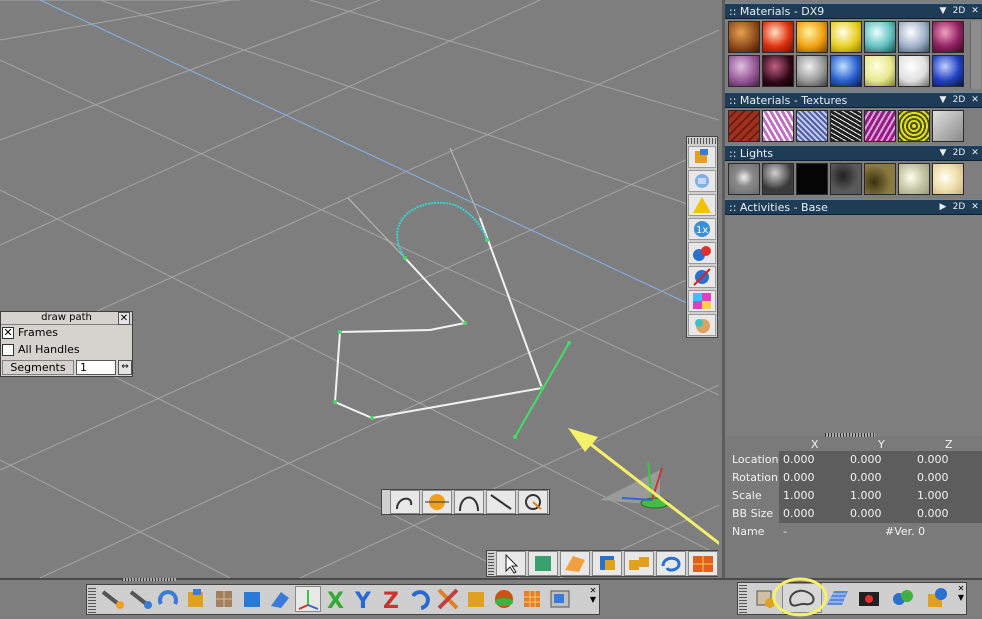 Image resolution: width=982 pixels, height=619 pixels. I want to click on texture-tool-button, so click(224, 599).